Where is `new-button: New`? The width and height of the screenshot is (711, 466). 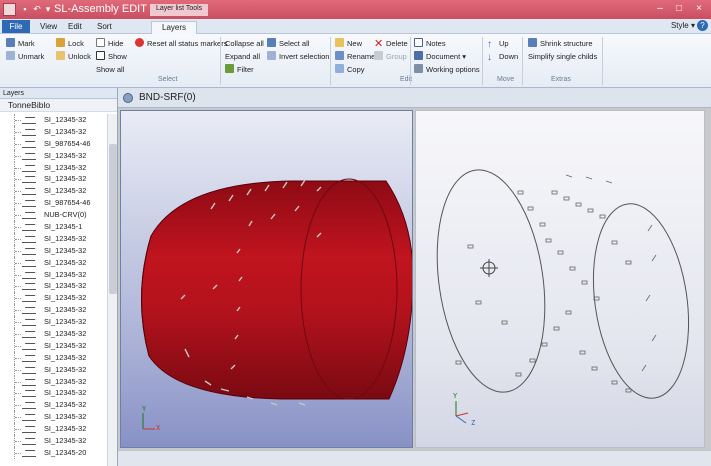
new-button: New is located at coordinates (348, 44).